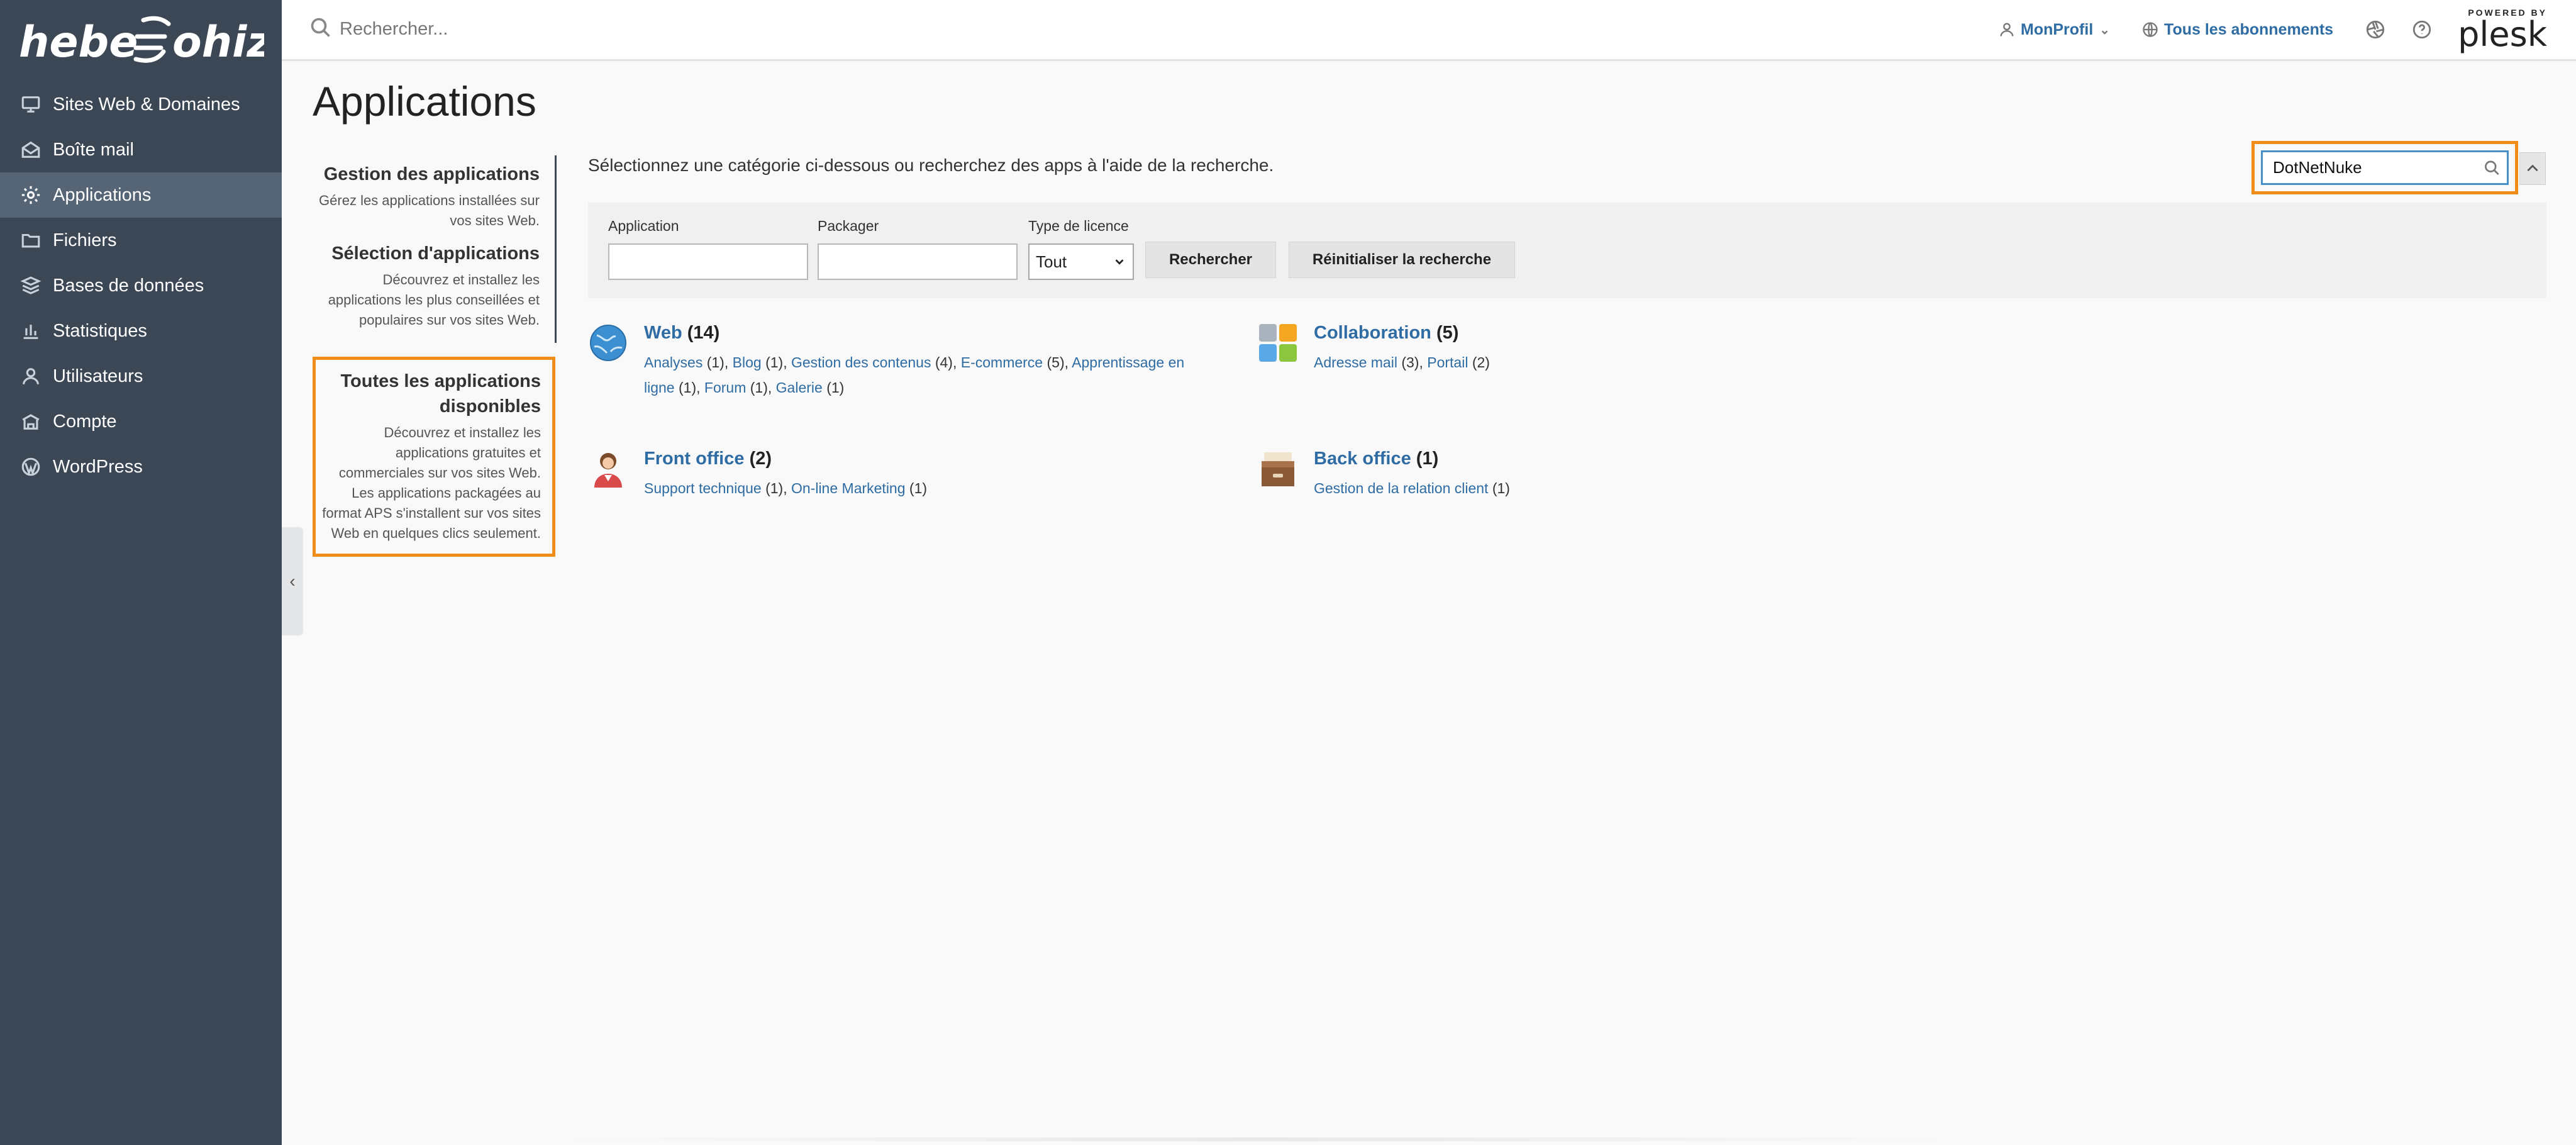 The height and width of the screenshot is (1145, 2576). Describe the element at coordinates (1447, 362) in the screenshot. I see `subcategory-link: Portail` at that location.